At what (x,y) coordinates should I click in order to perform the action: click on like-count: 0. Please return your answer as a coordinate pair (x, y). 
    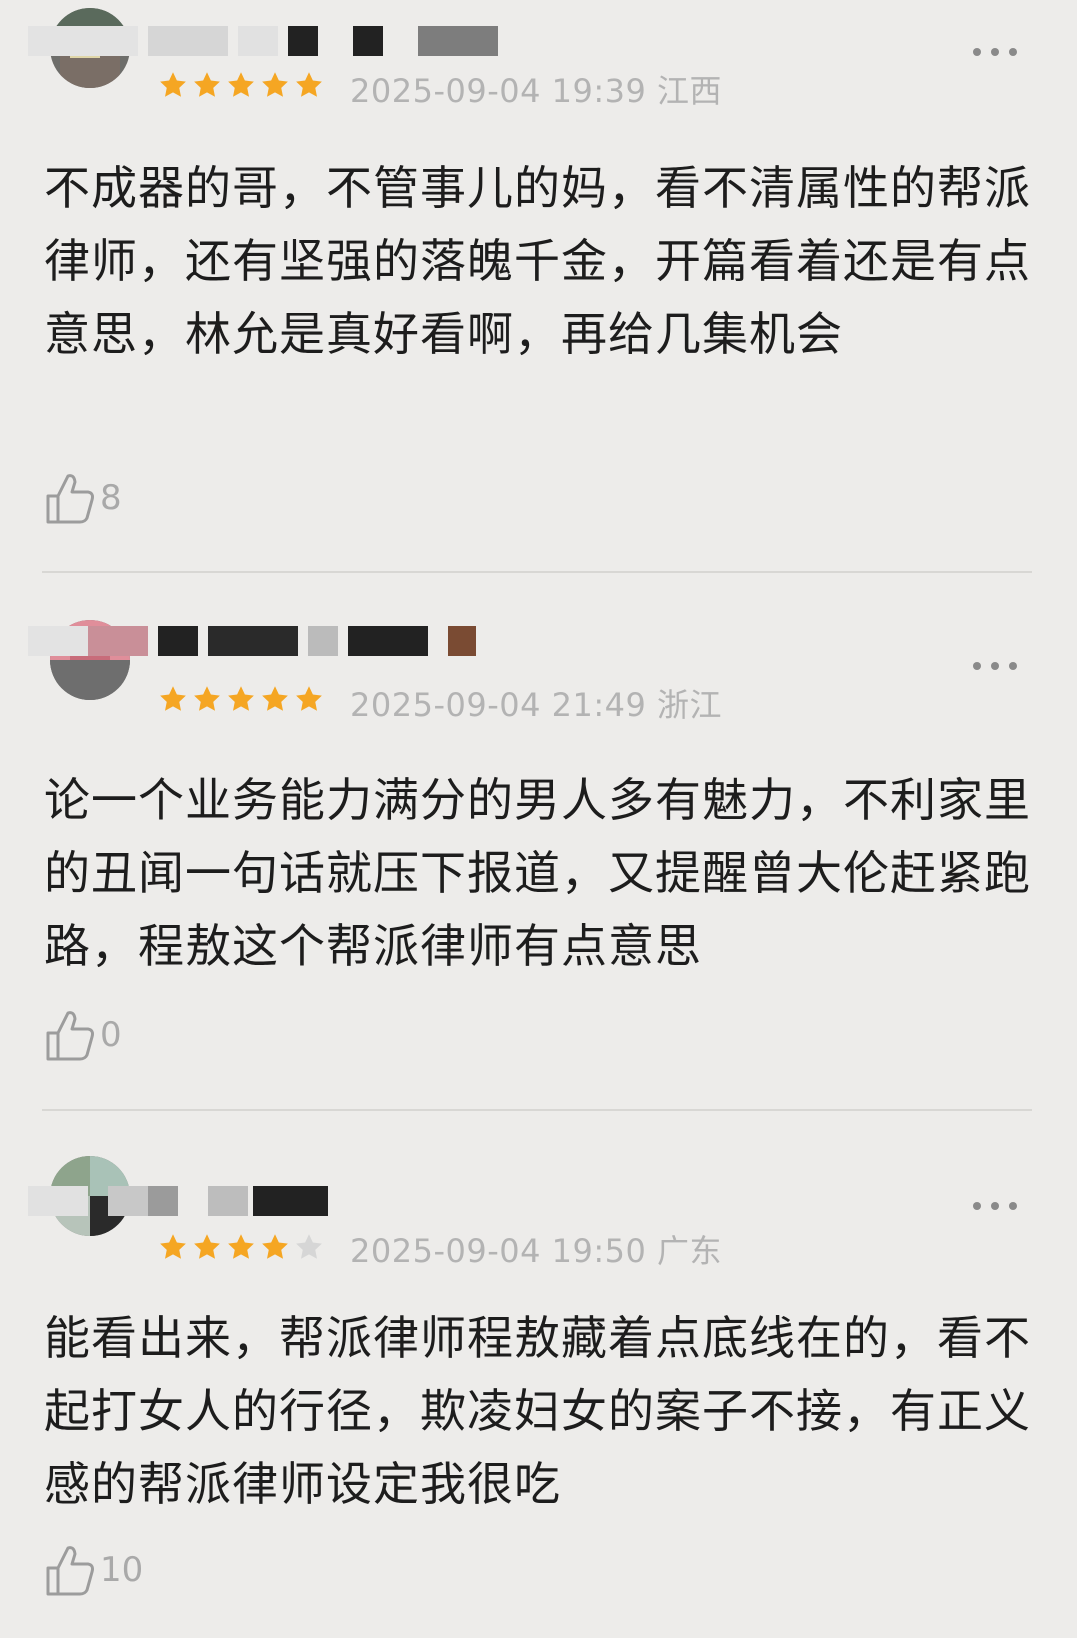
    Looking at the image, I should click on (111, 1035).